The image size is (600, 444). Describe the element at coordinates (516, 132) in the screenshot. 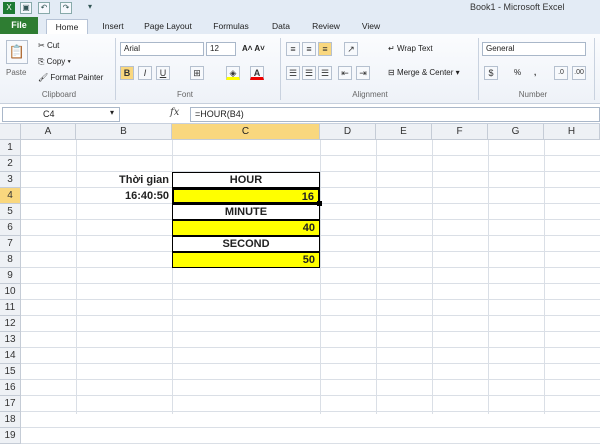

I see `column-header-g: G` at that location.